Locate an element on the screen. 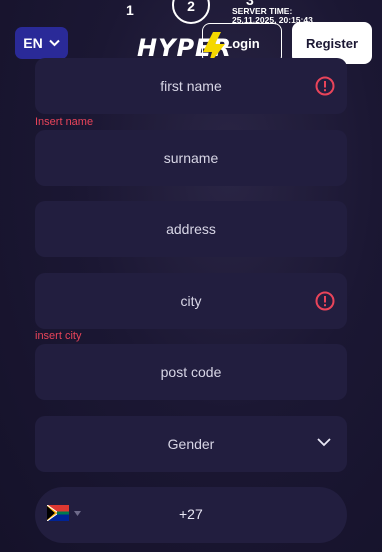 Image resolution: width=382 pixels, height=552 pixels. language-selector: EN is located at coordinates (41, 43).